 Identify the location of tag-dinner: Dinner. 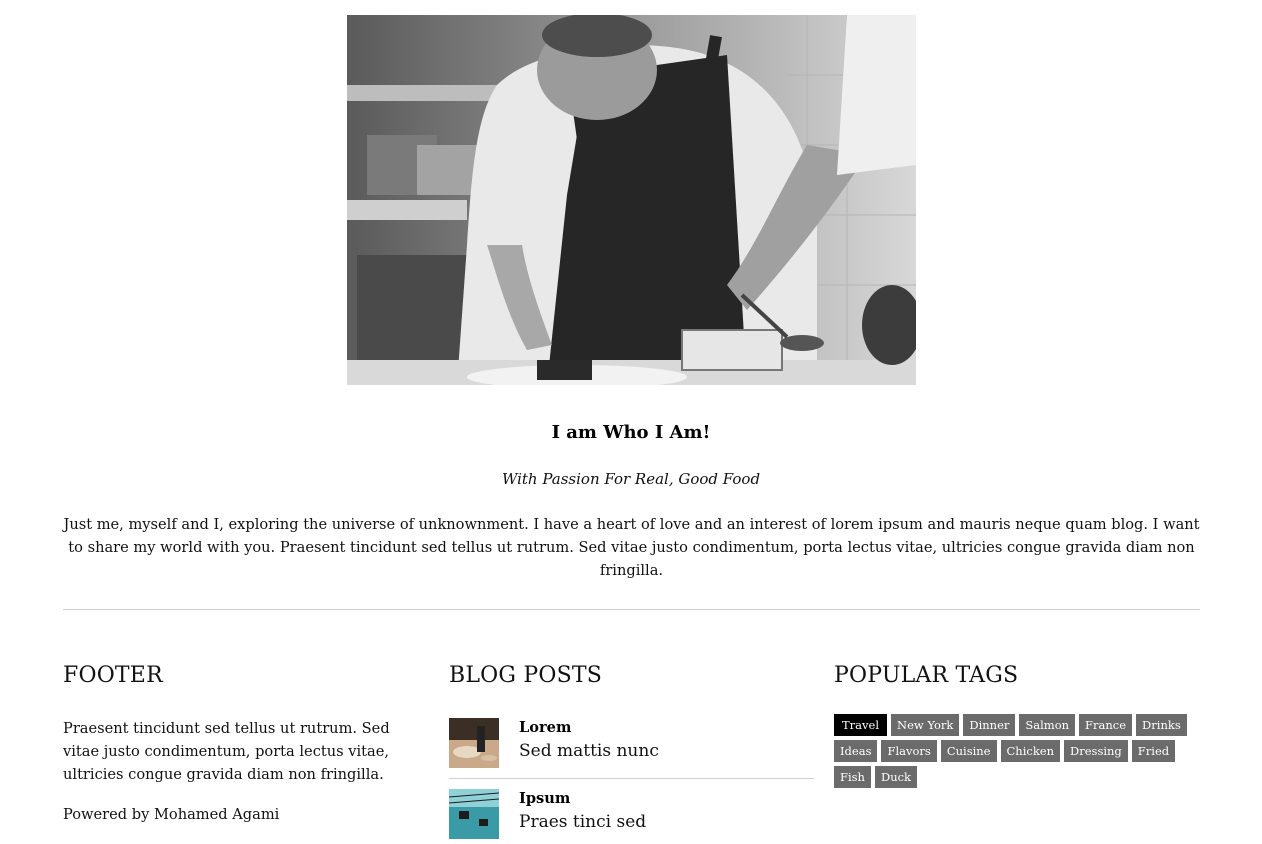
(989, 725).